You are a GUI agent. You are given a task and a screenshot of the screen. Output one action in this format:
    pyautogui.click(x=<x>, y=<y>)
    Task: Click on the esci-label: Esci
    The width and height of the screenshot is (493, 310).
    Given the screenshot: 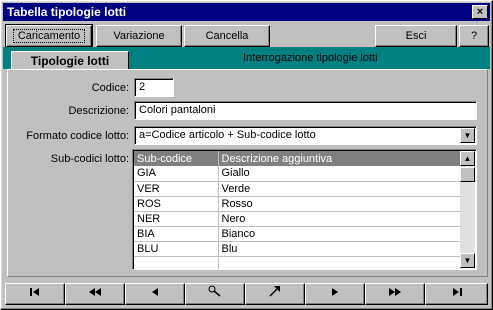 What is the action you would take?
    pyautogui.click(x=416, y=36)
    